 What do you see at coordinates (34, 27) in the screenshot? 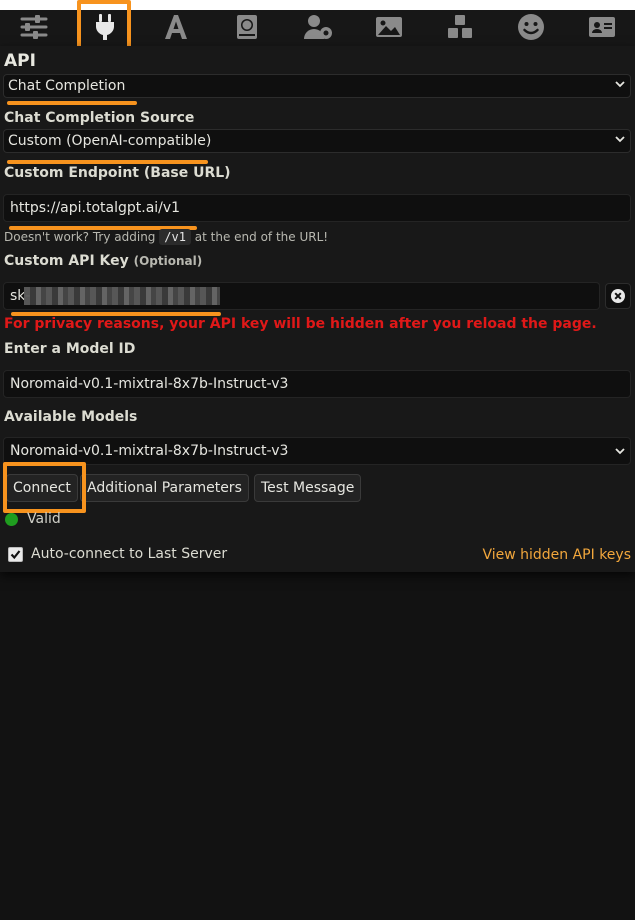
I see `sliders-icon` at bounding box center [34, 27].